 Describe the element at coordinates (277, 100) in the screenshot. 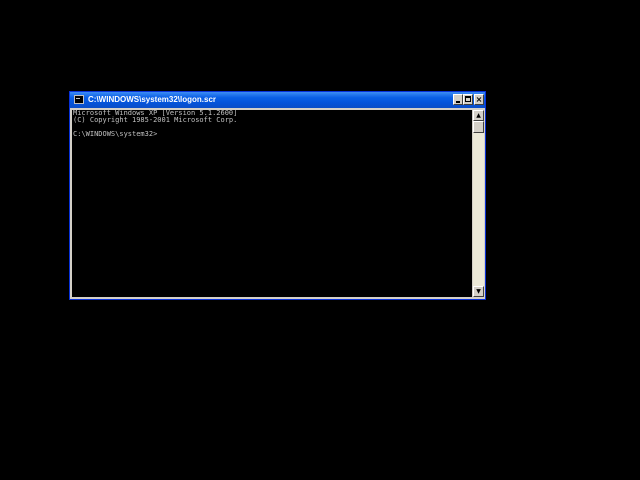

I see `title-bar: C:\WINDOWS\system32\logon.scr ×` at that location.